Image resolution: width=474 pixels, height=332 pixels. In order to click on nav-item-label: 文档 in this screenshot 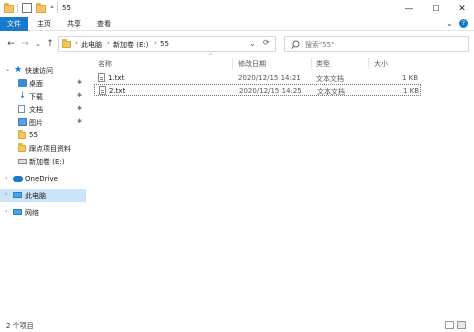, I will do `click(36, 110)`.